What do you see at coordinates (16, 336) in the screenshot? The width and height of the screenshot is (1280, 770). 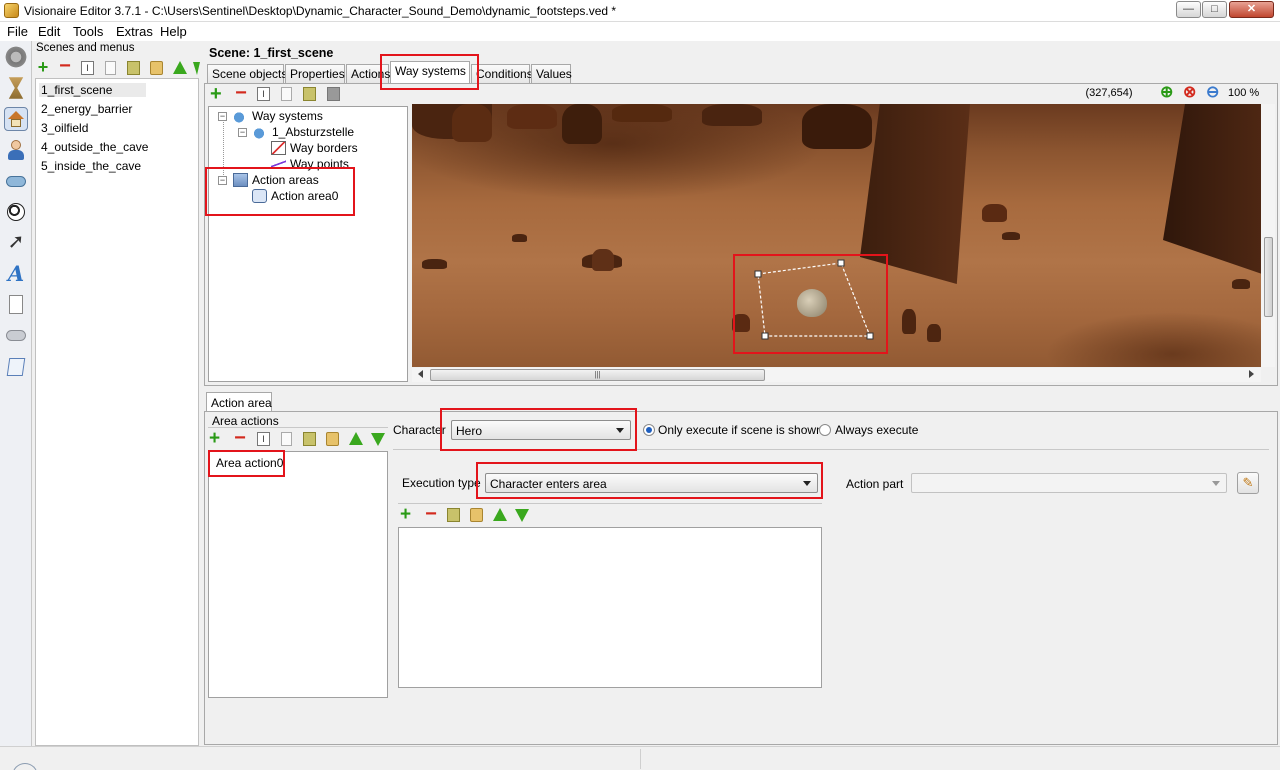 I see `weather-cloud-icon` at bounding box center [16, 336].